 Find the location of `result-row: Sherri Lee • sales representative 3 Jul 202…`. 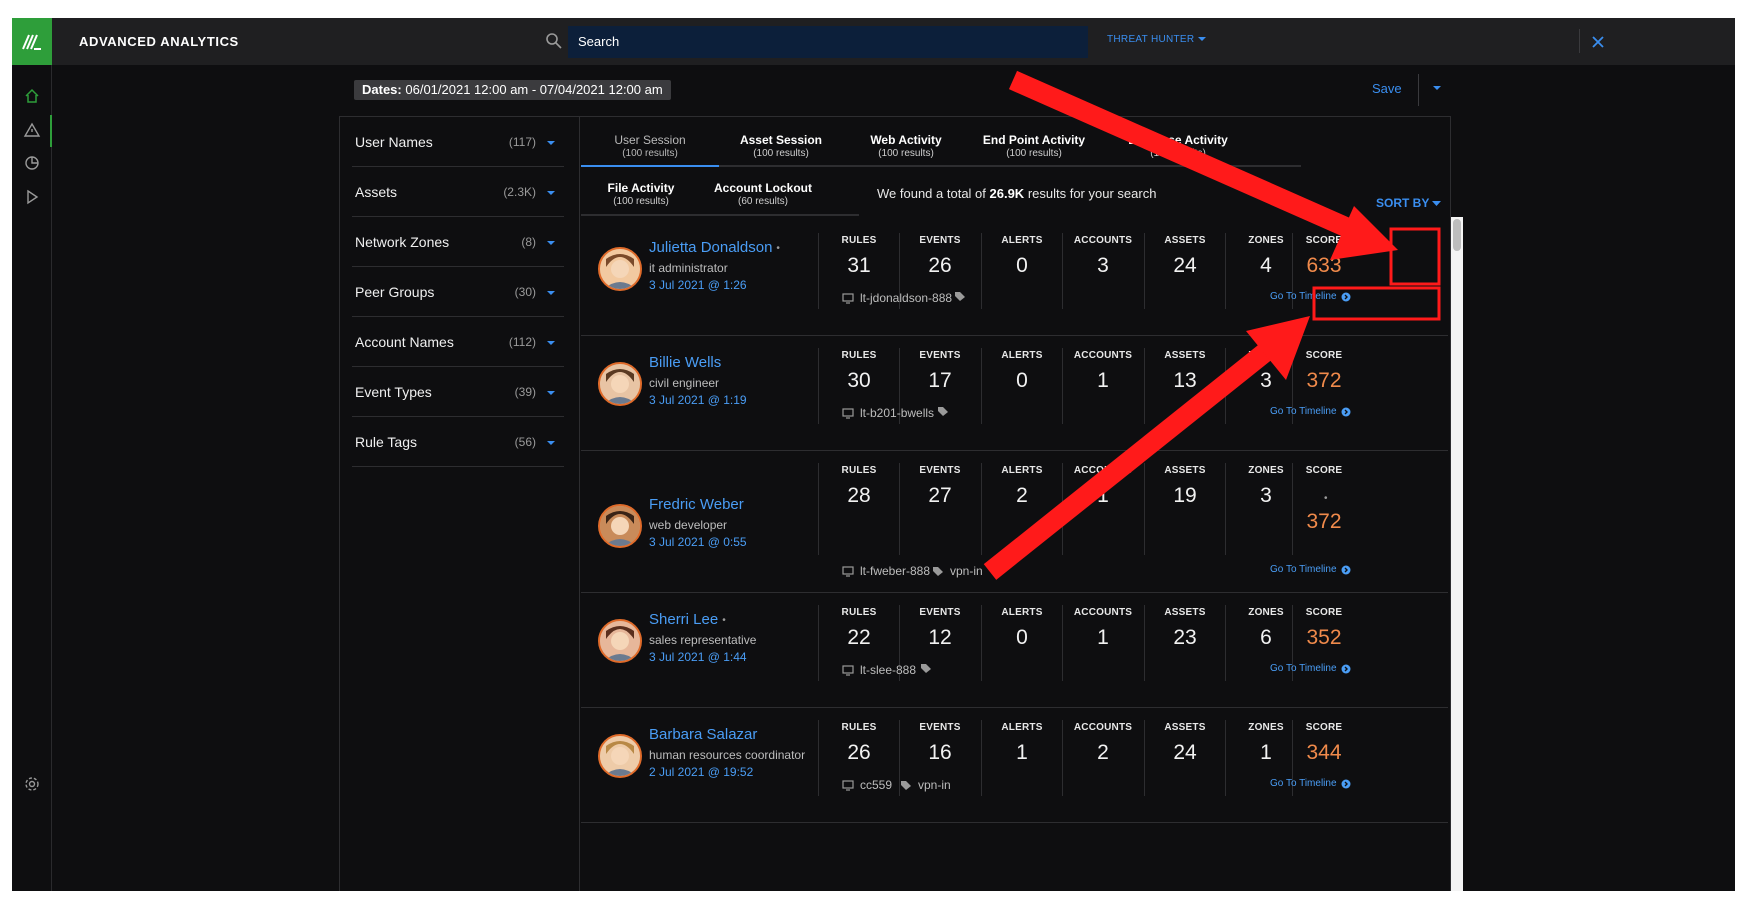

result-row: Sherri Lee • sales representative 3 Jul 202… is located at coordinates (1014, 650).